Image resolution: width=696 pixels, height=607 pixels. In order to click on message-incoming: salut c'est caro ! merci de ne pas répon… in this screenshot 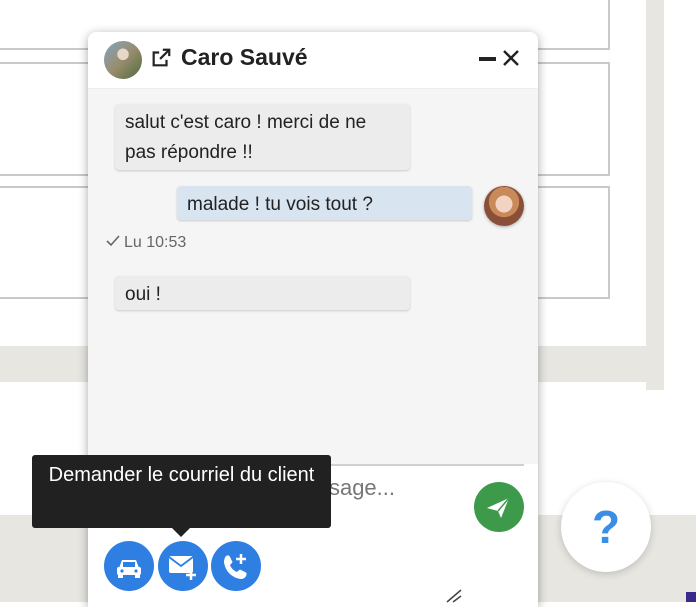, I will do `click(262, 137)`.